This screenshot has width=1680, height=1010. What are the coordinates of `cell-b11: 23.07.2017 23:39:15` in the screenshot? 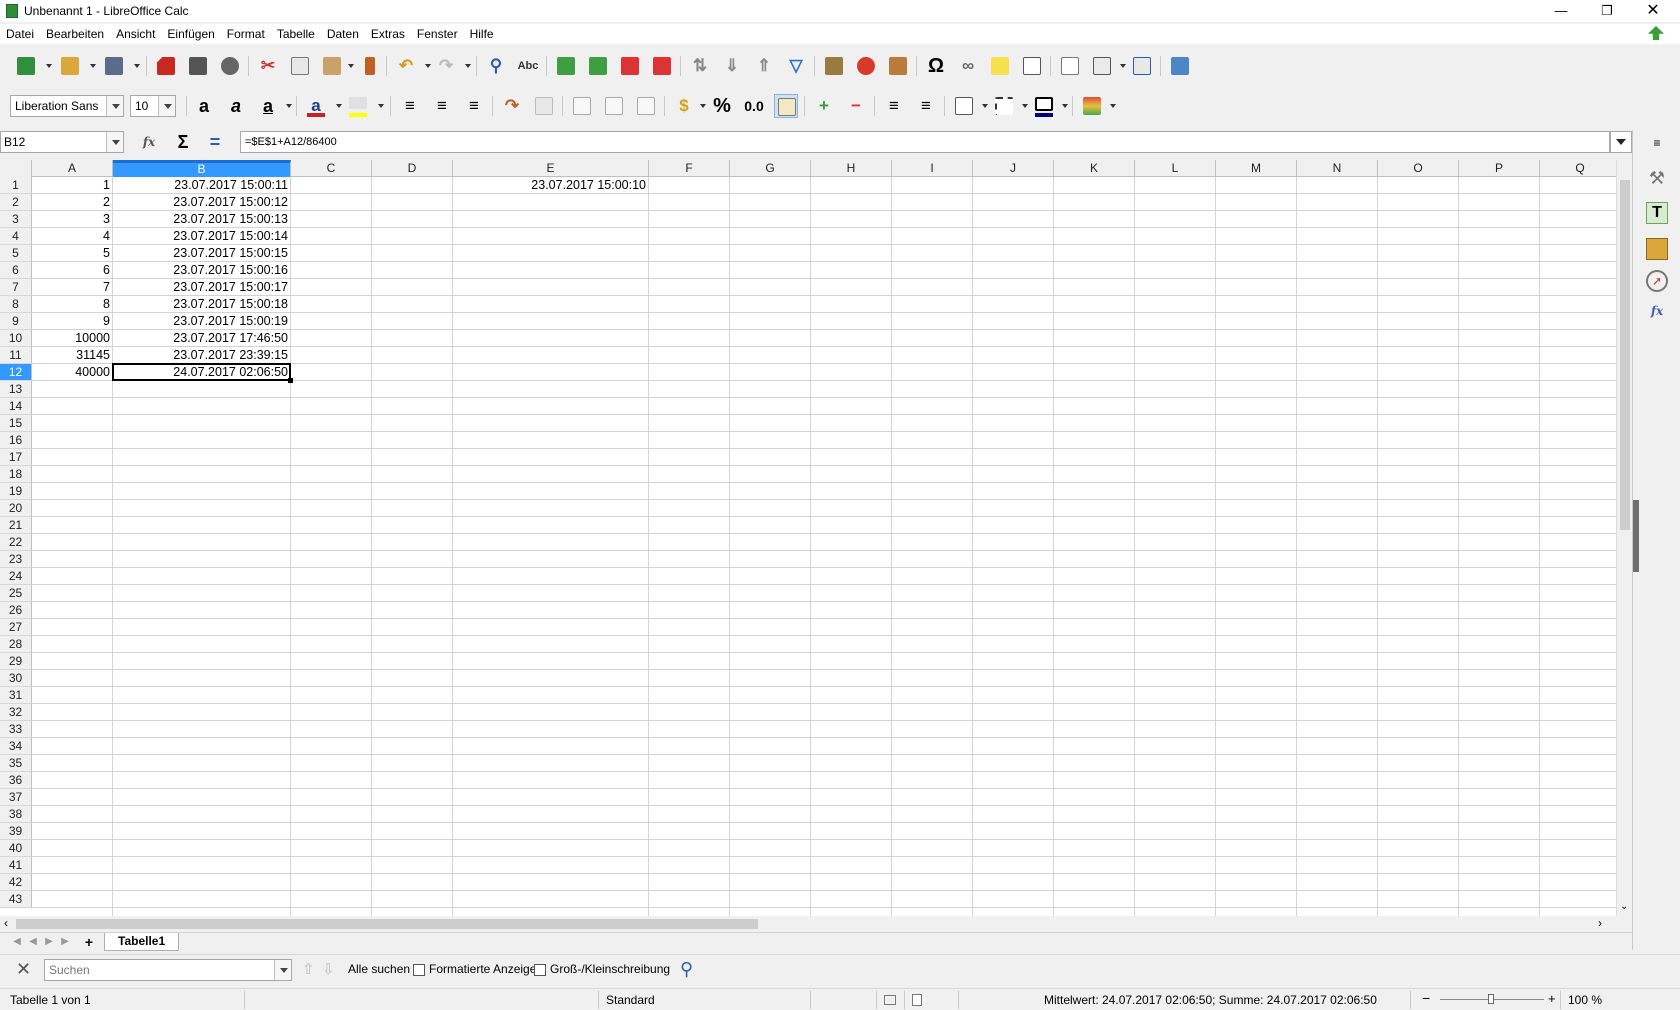 It's located at (201, 355).